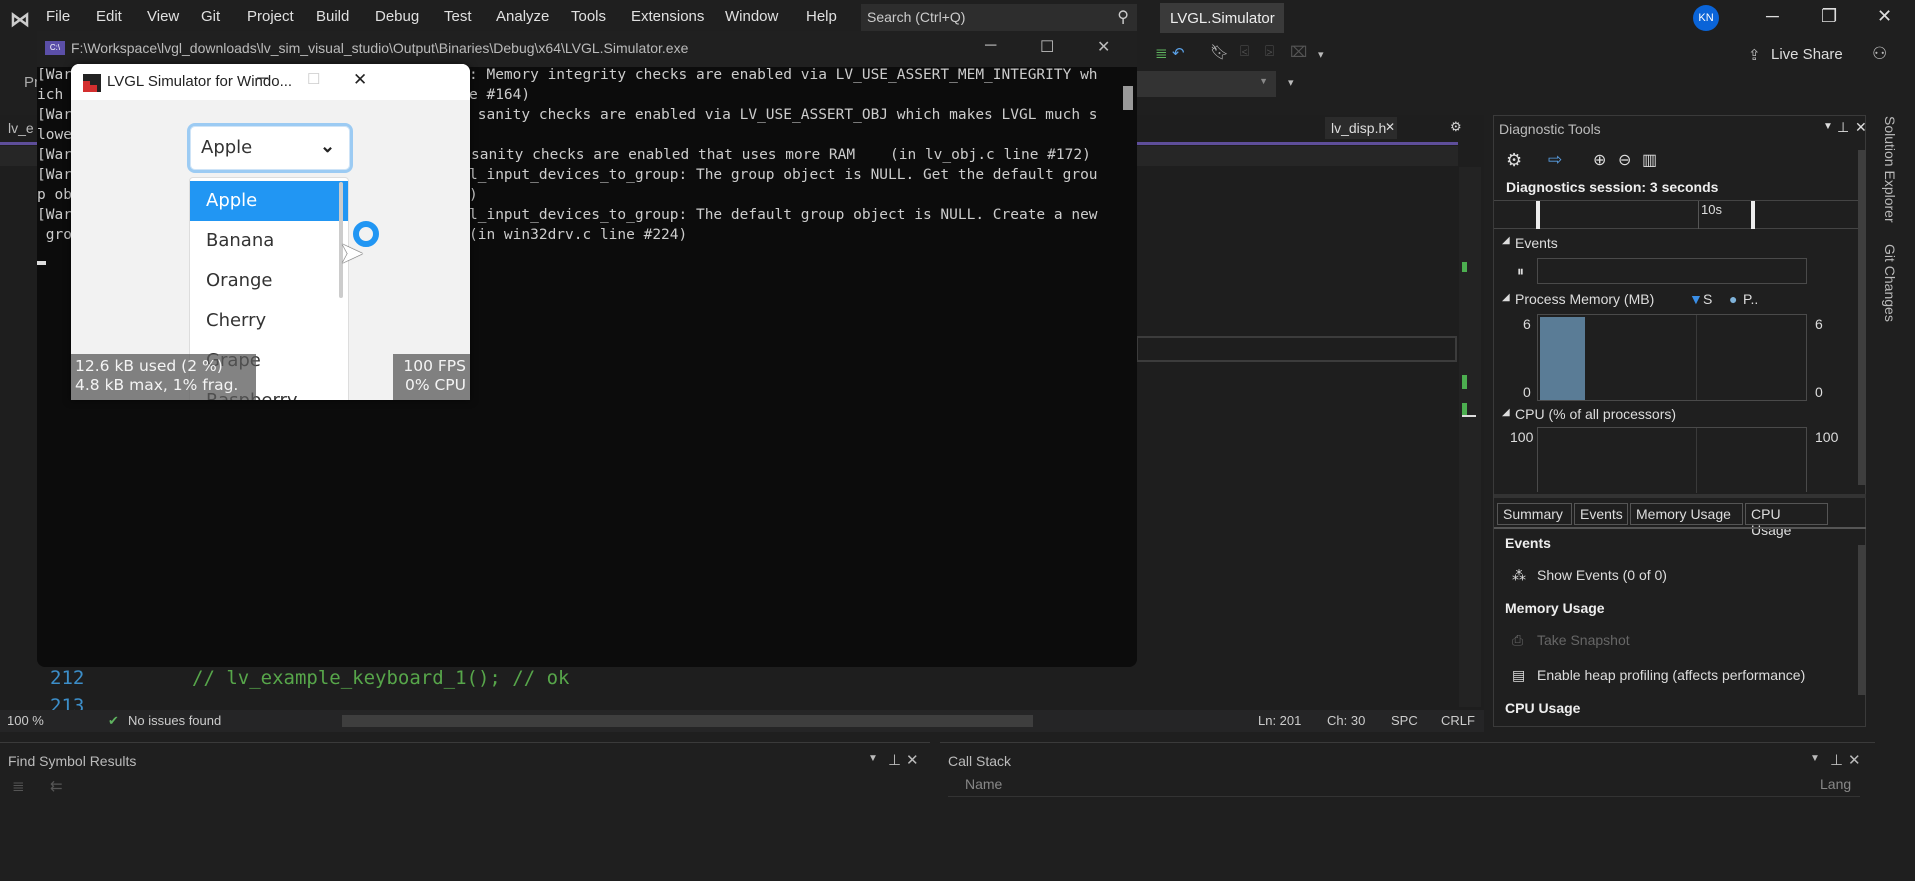 The width and height of the screenshot is (1915, 881). I want to click on editor-vertical-scrollbar, so click(1470, 437).